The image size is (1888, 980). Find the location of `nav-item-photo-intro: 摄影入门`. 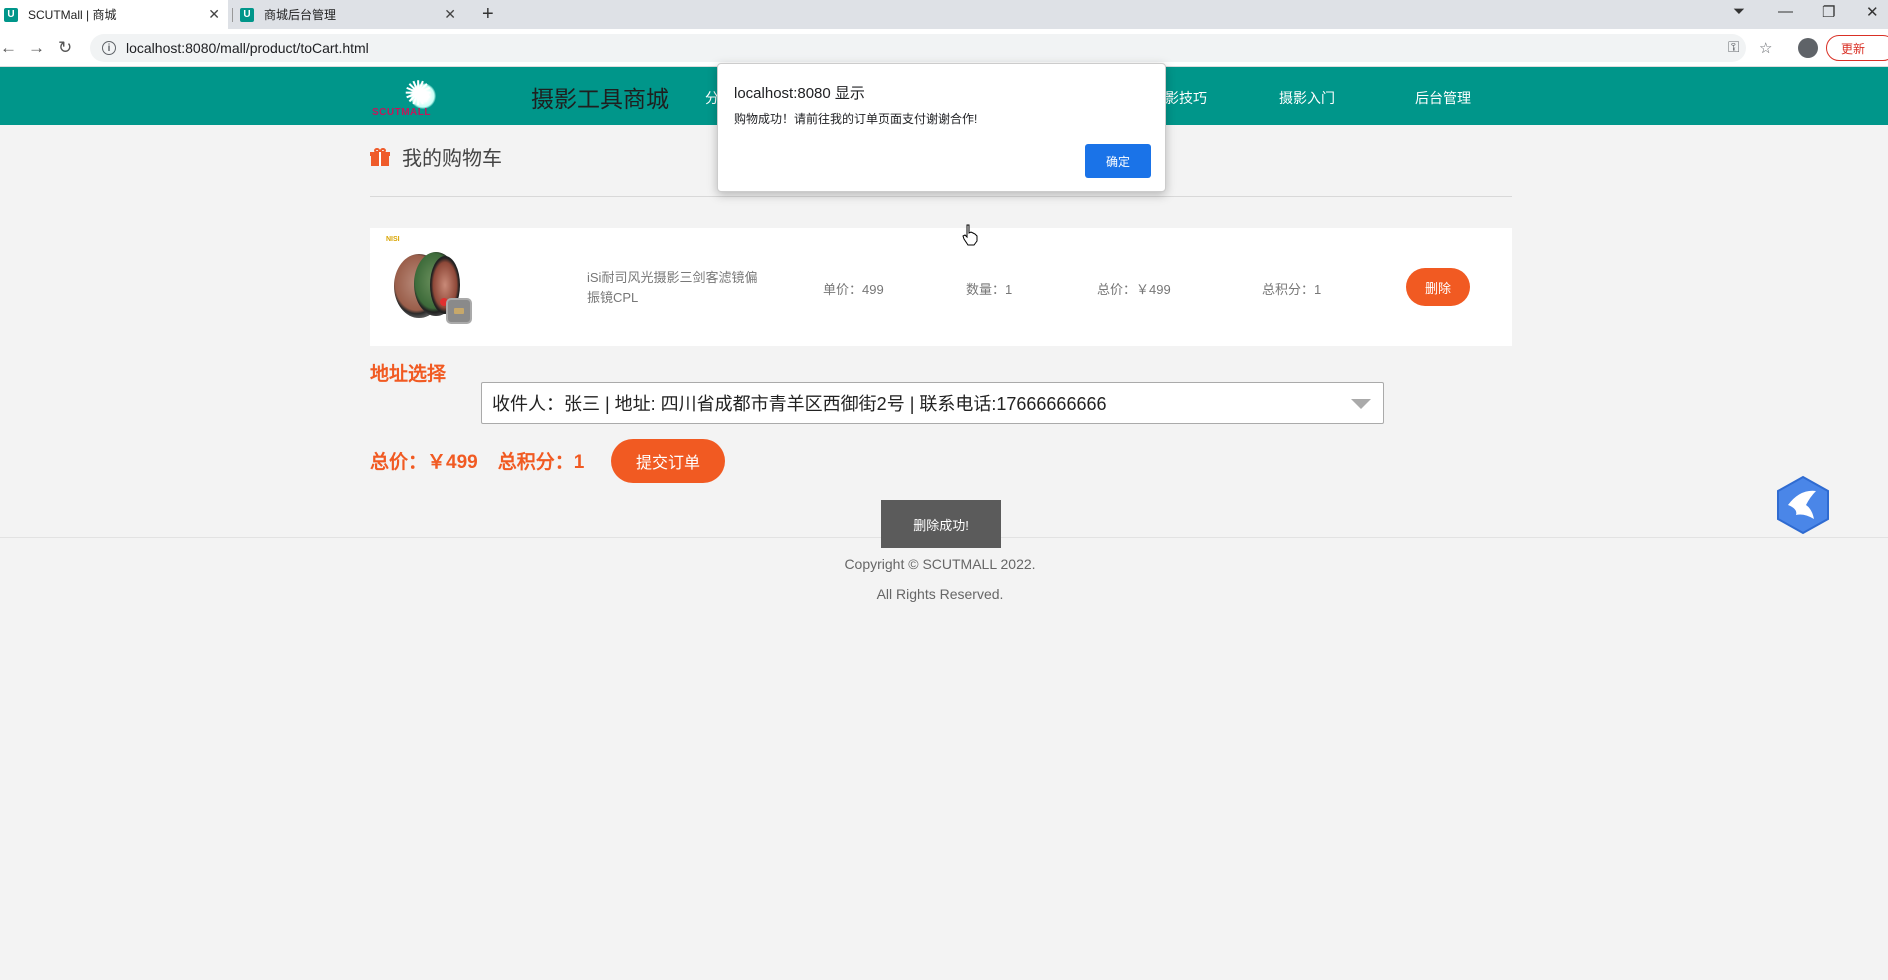

nav-item-photo-intro: 摄影入门 is located at coordinates (1307, 98).